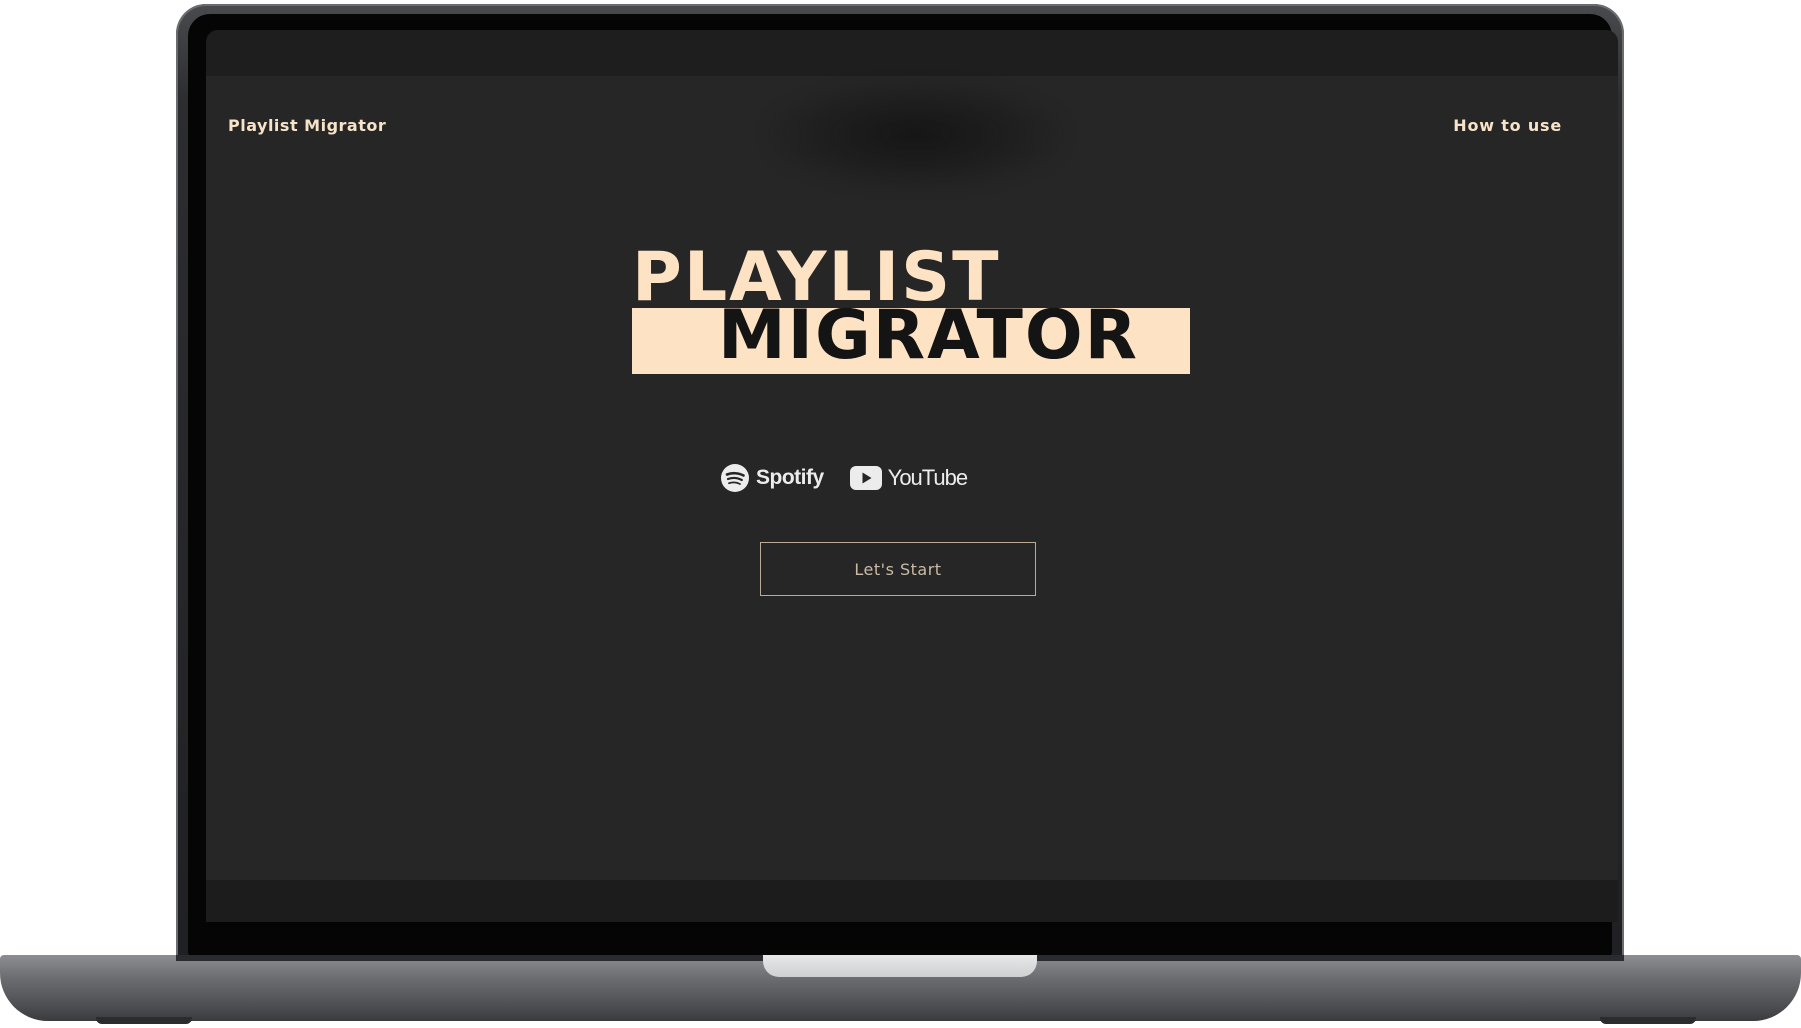 The height and width of the screenshot is (1028, 1801). I want to click on screen-bottom-strip, so click(912, 901).